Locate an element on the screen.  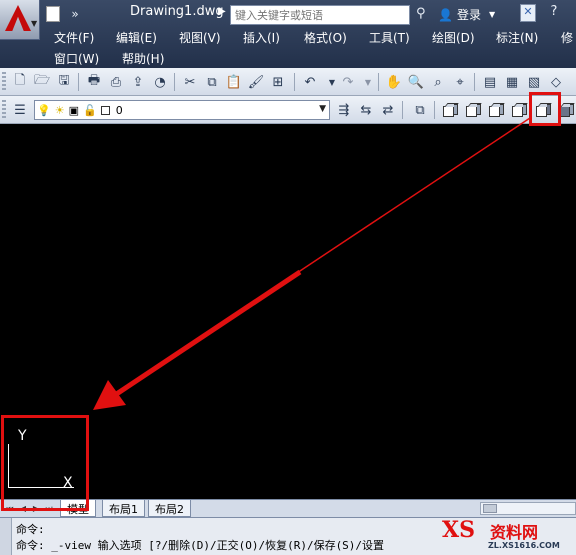
menu-window: 窗口(W) is located at coordinates (76, 58).